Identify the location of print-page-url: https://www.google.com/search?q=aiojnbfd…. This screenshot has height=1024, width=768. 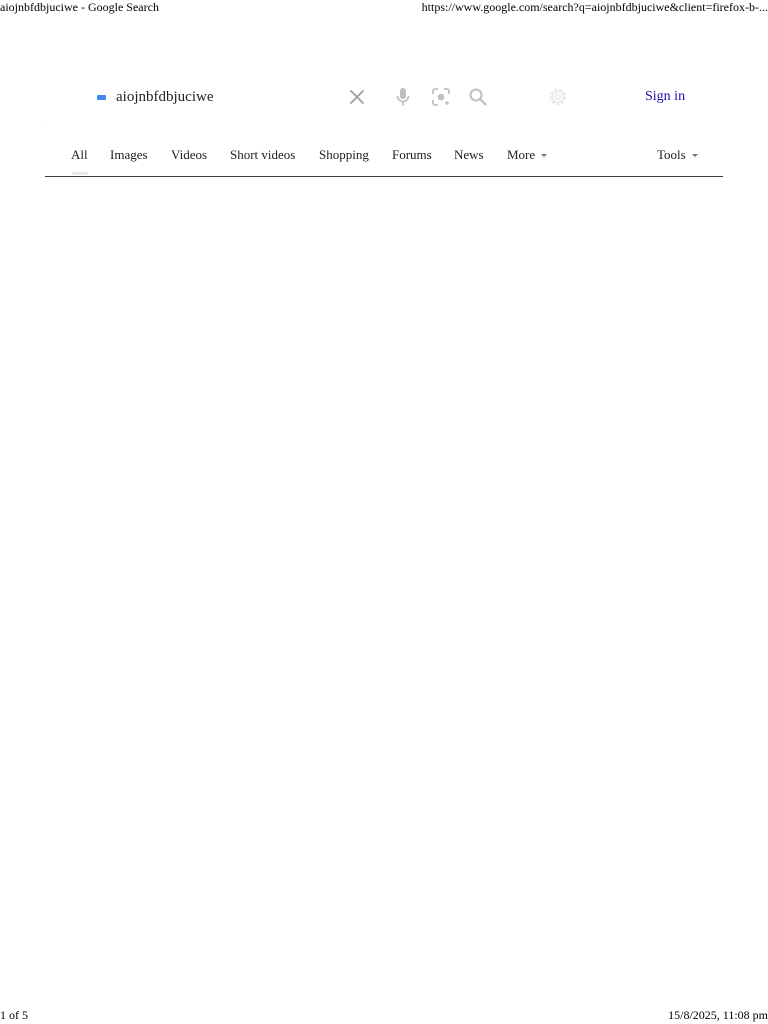
(594, 7).